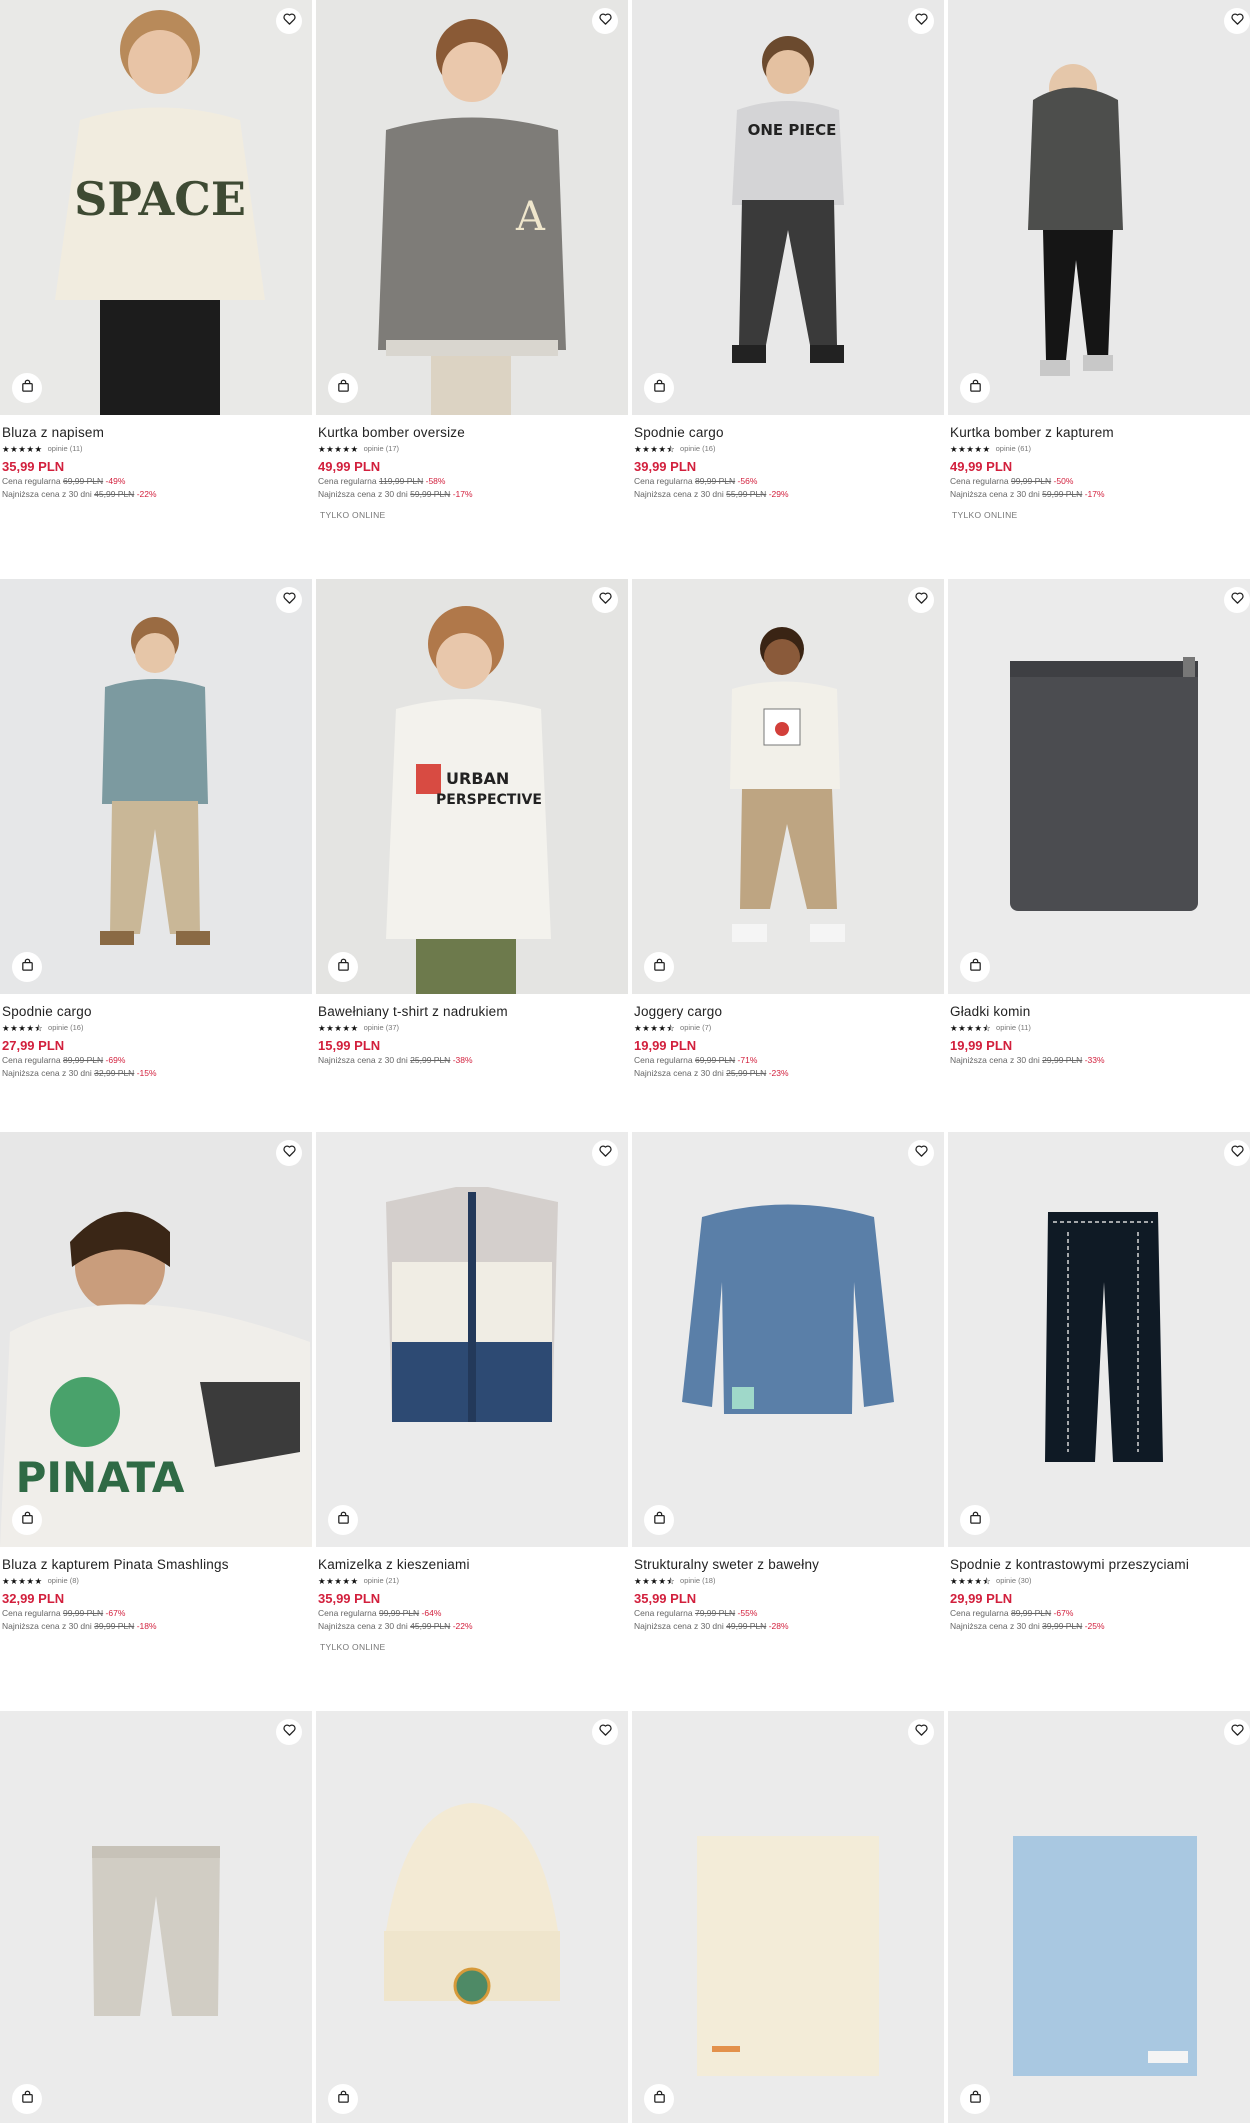 This screenshot has width=1250, height=2123. I want to click on svg-text: SPACE, so click(160, 199).